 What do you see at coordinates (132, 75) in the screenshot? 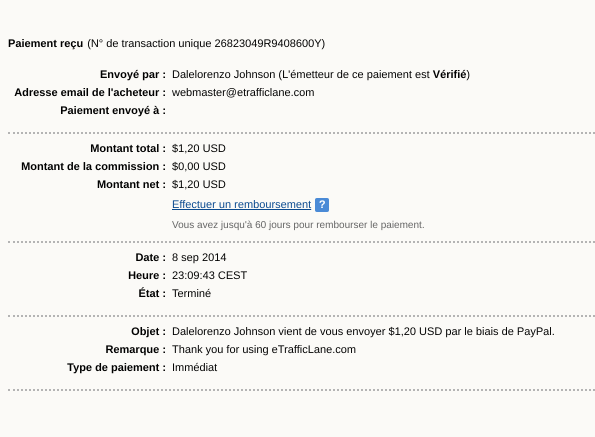
I see `field-label: Envoyé par :` at bounding box center [132, 75].